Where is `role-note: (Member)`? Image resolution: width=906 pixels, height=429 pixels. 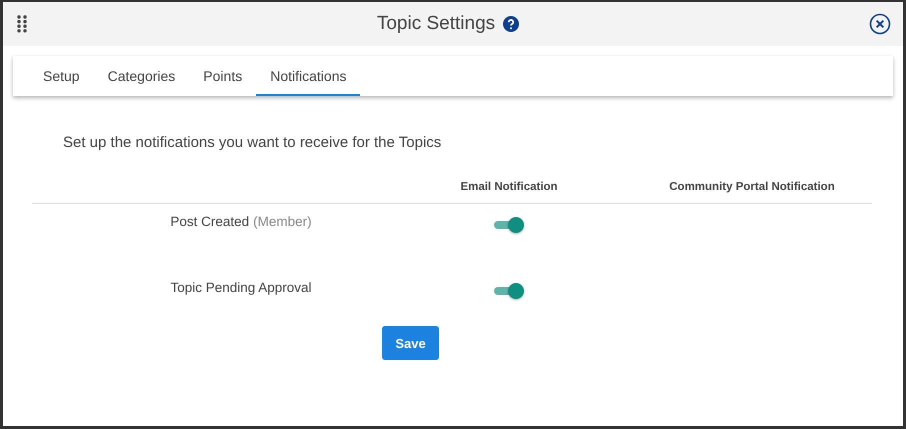 role-note: (Member) is located at coordinates (282, 221).